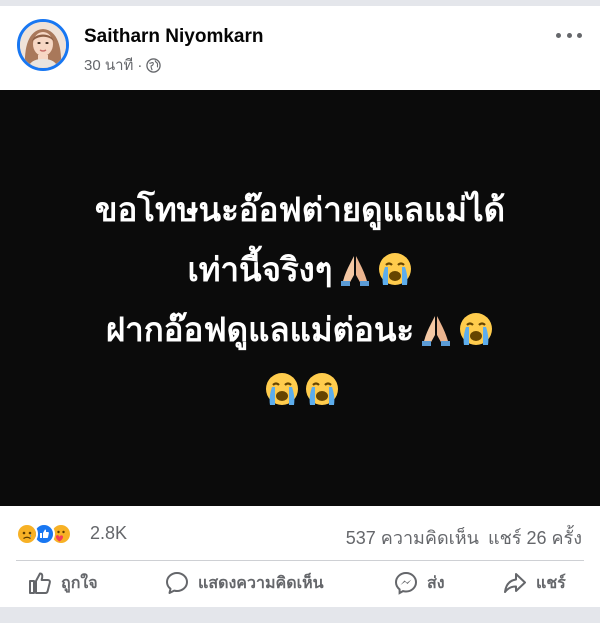 The image size is (600, 623). Describe the element at coordinates (300, 560) in the screenshot. I see `divider` at that location.